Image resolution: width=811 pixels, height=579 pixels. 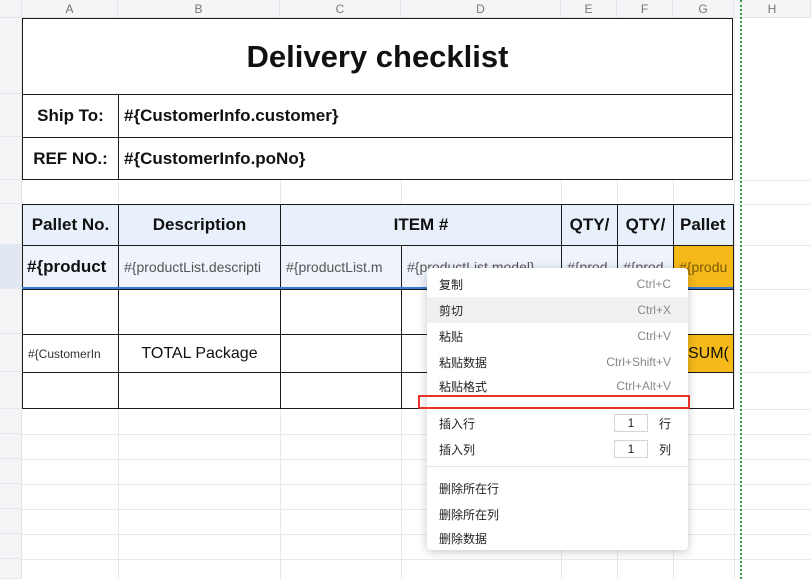 I want to click on select-all-corner, so click(x=11, y=9).